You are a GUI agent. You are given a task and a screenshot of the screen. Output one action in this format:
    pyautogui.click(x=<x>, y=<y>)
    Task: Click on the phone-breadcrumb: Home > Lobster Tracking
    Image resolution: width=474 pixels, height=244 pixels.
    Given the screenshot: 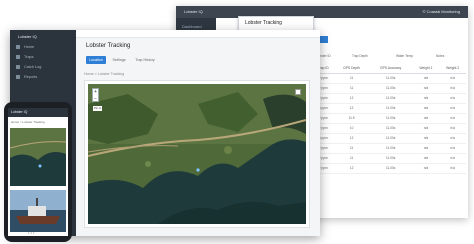 What is the action you would take?
    pyautogui.click(x=28, y=122)
    